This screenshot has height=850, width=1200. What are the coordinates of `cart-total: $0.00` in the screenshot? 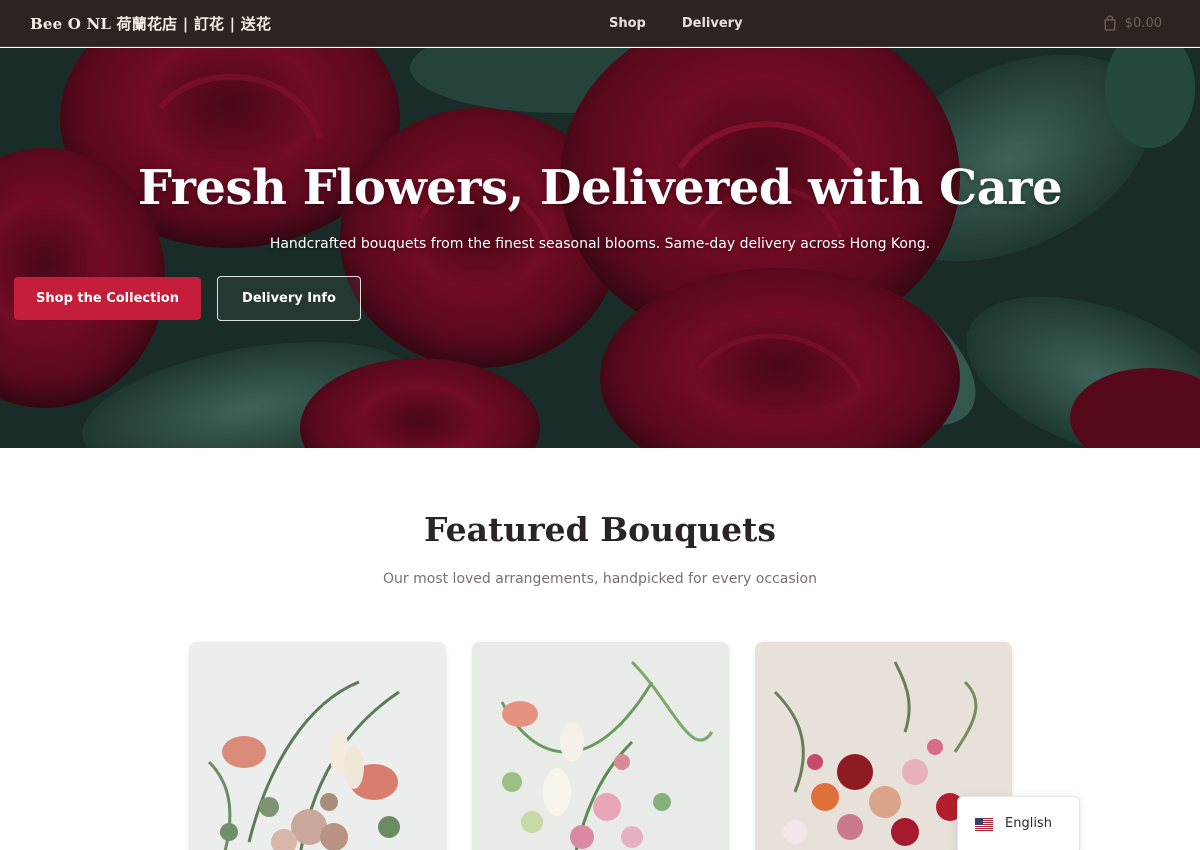 It's located at (1143, 23).